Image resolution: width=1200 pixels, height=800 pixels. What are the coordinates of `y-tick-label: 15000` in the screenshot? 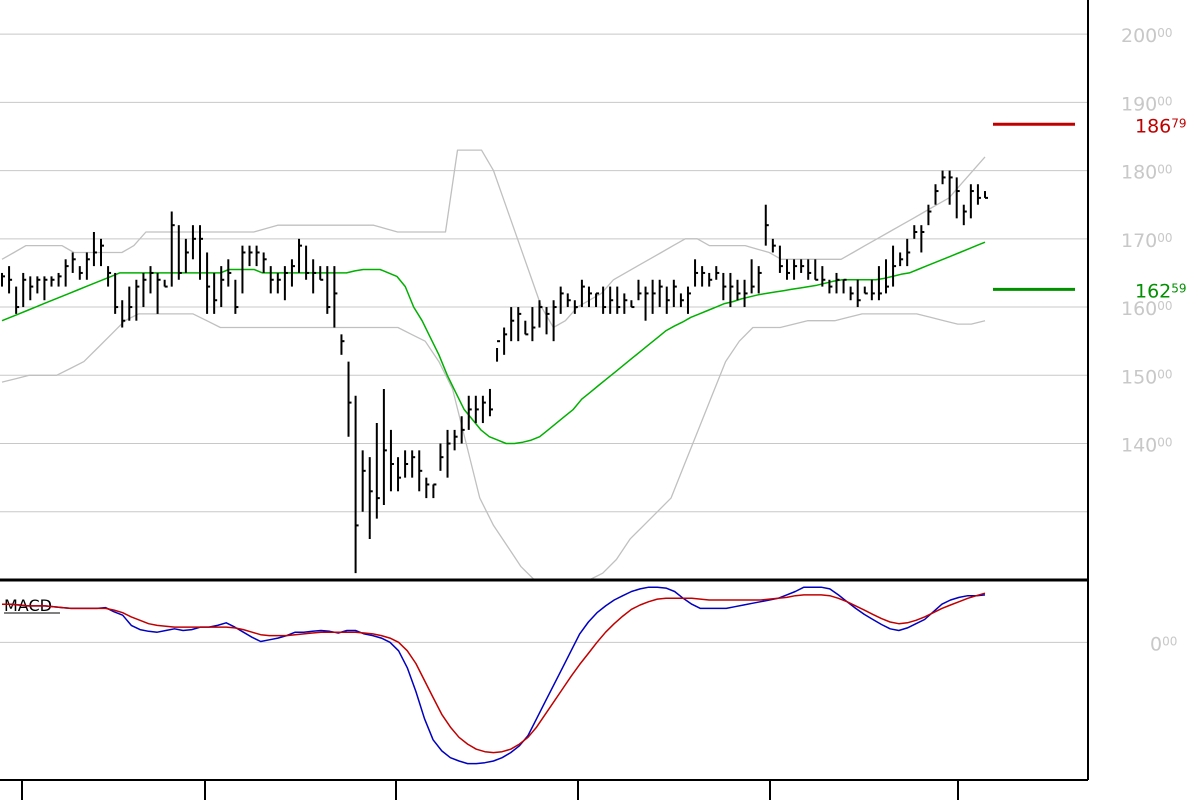 It's located at (1147, 377).